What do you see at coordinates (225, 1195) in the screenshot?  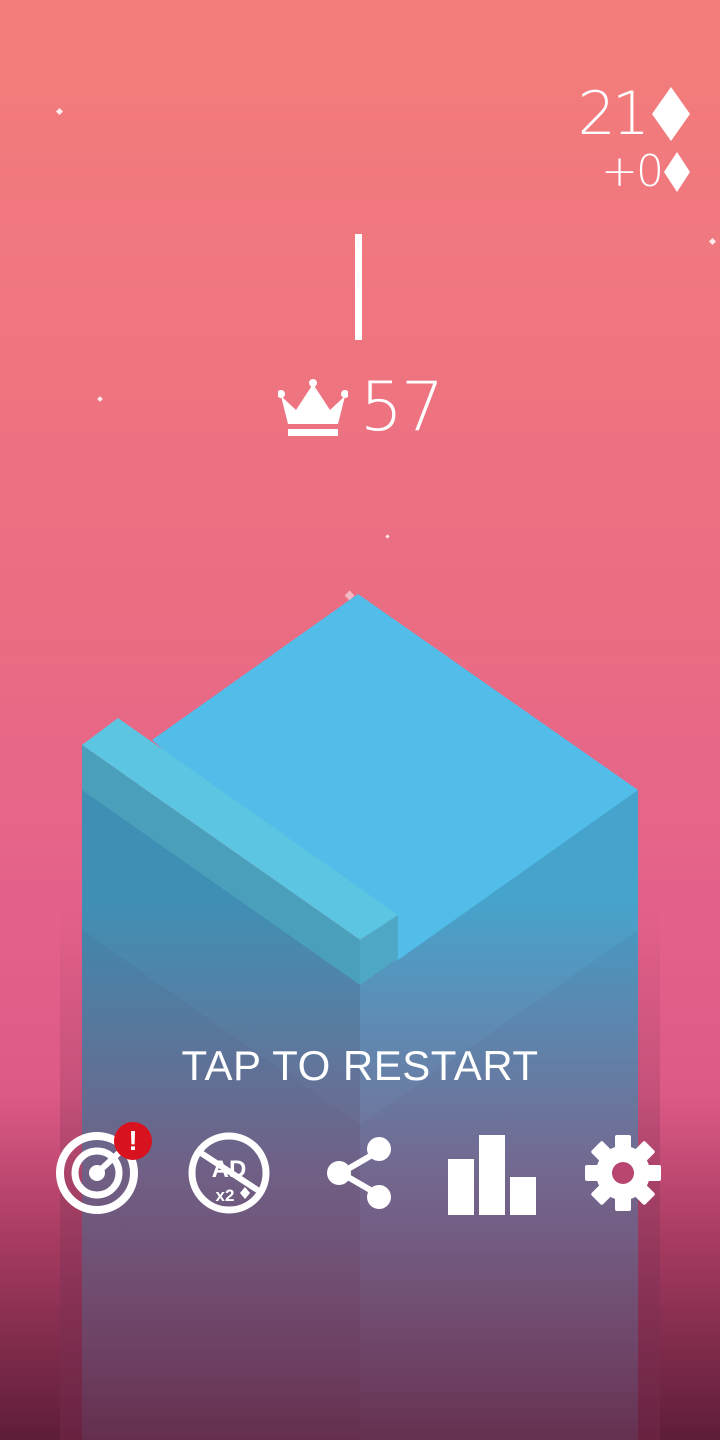 I see `x2-label: x2` at bounding box center [225, 1195].